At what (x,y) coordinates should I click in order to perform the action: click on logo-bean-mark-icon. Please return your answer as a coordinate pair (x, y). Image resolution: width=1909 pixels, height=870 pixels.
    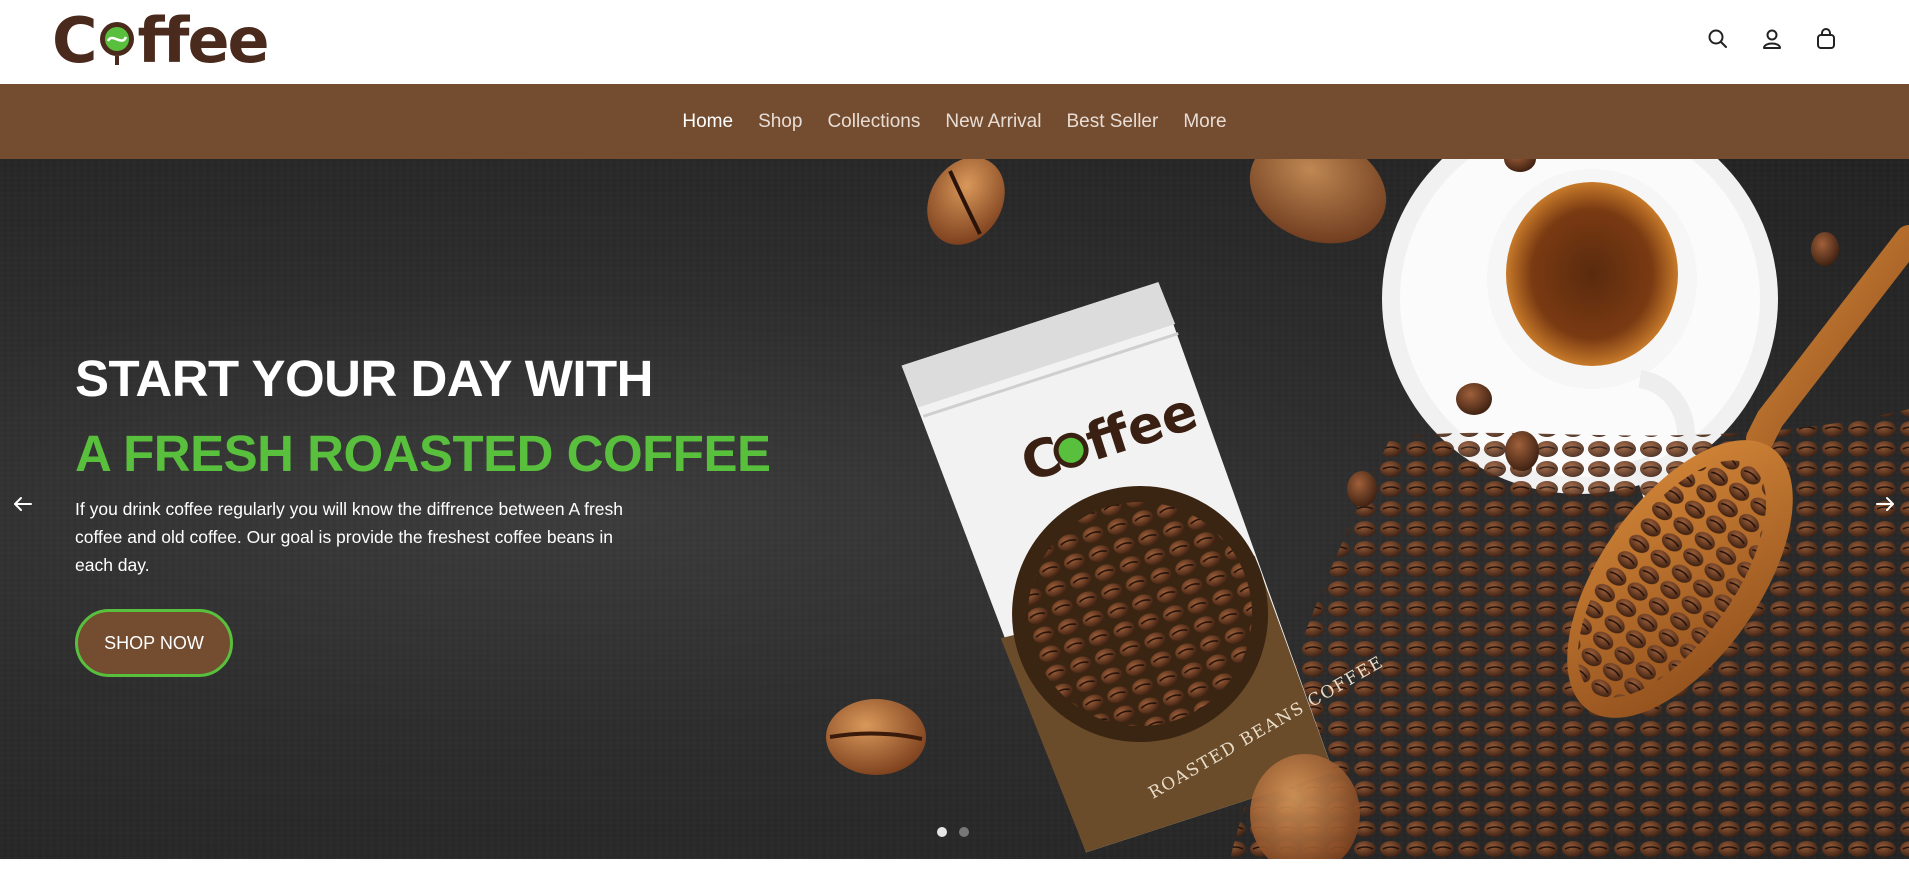
    Looking at the image, I should click on (117, 41).